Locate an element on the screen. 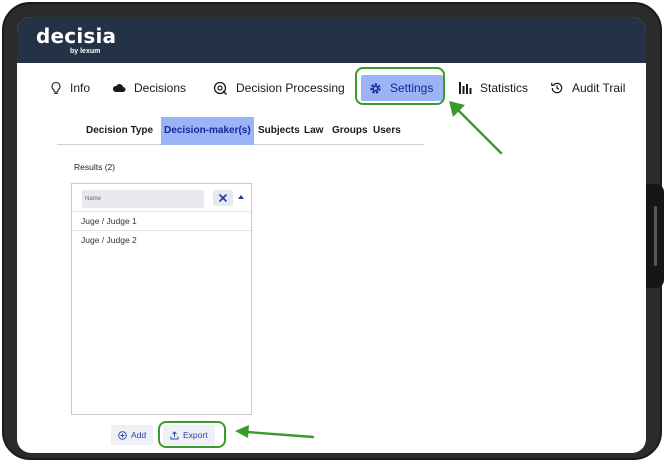 Image resolution: width=666 pixels, height=464 pixels. nav-statistics-label: Statistics is located at coordinates (504, 88).